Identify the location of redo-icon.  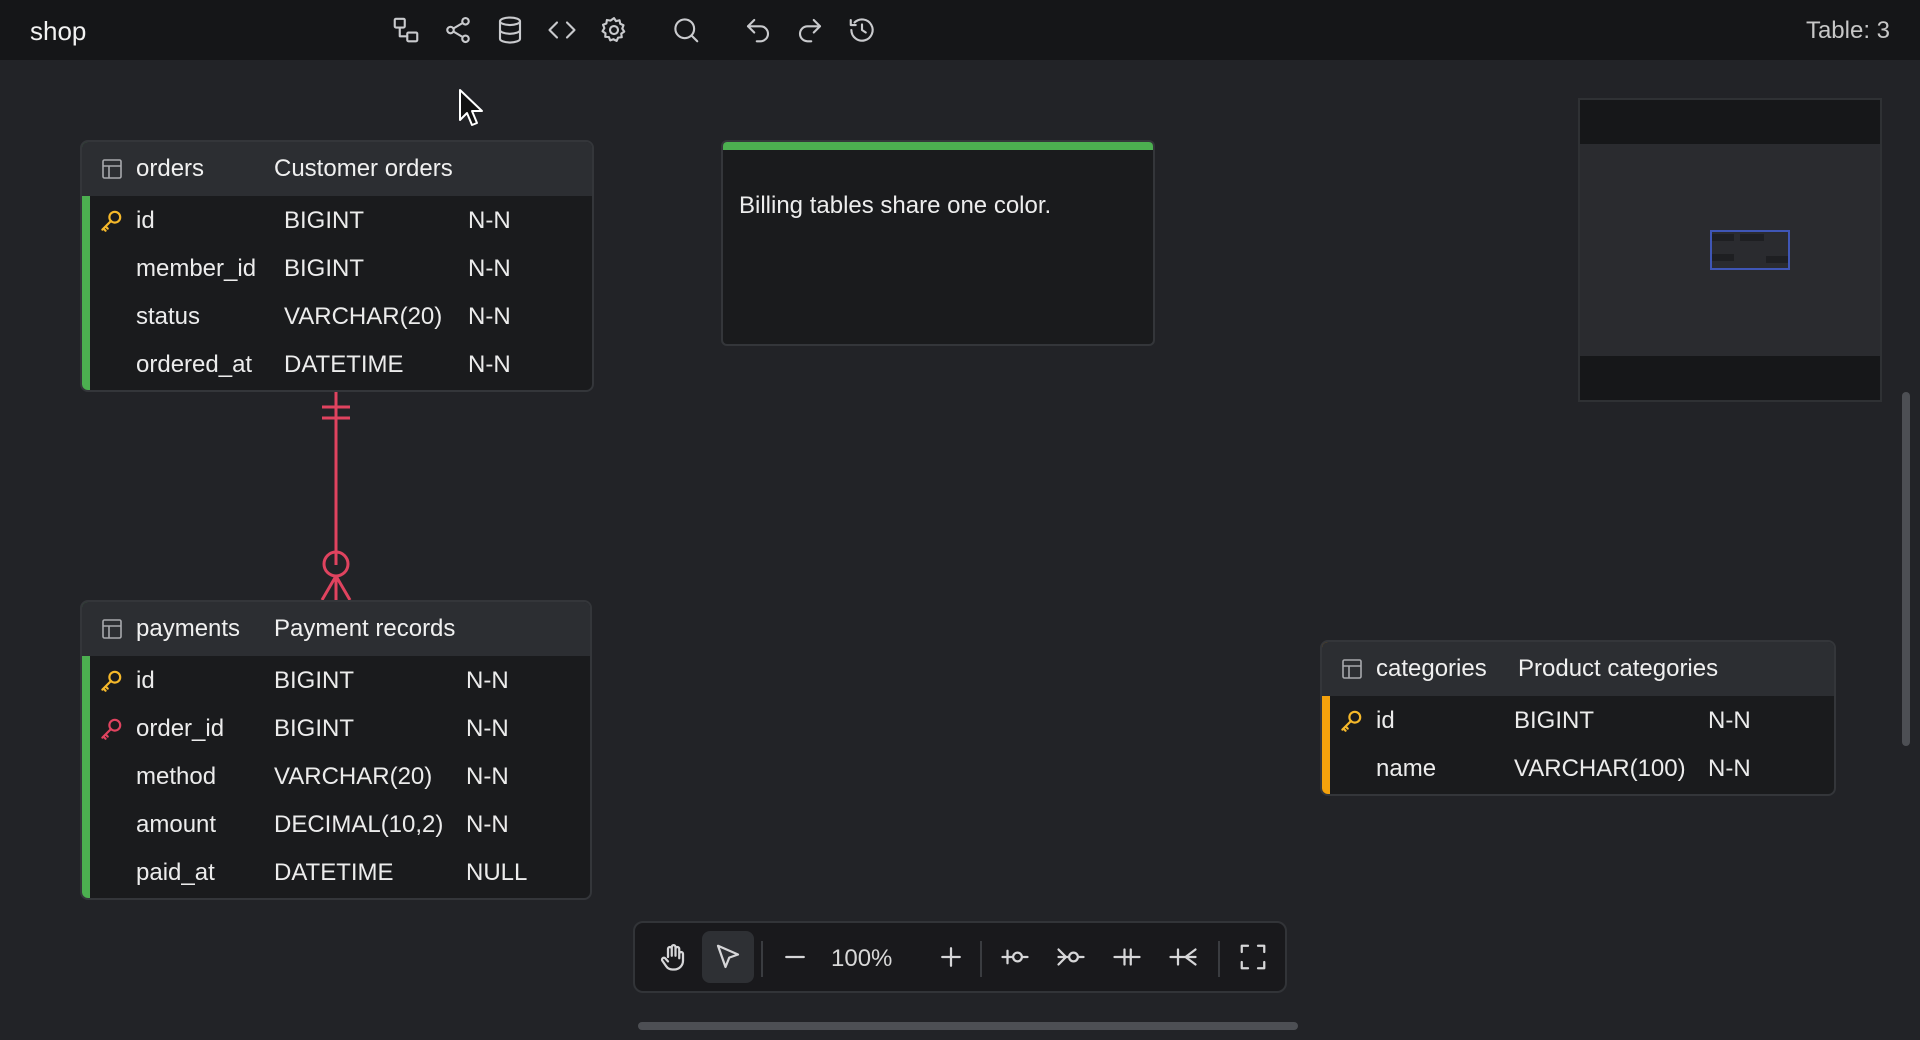
(810, 30).